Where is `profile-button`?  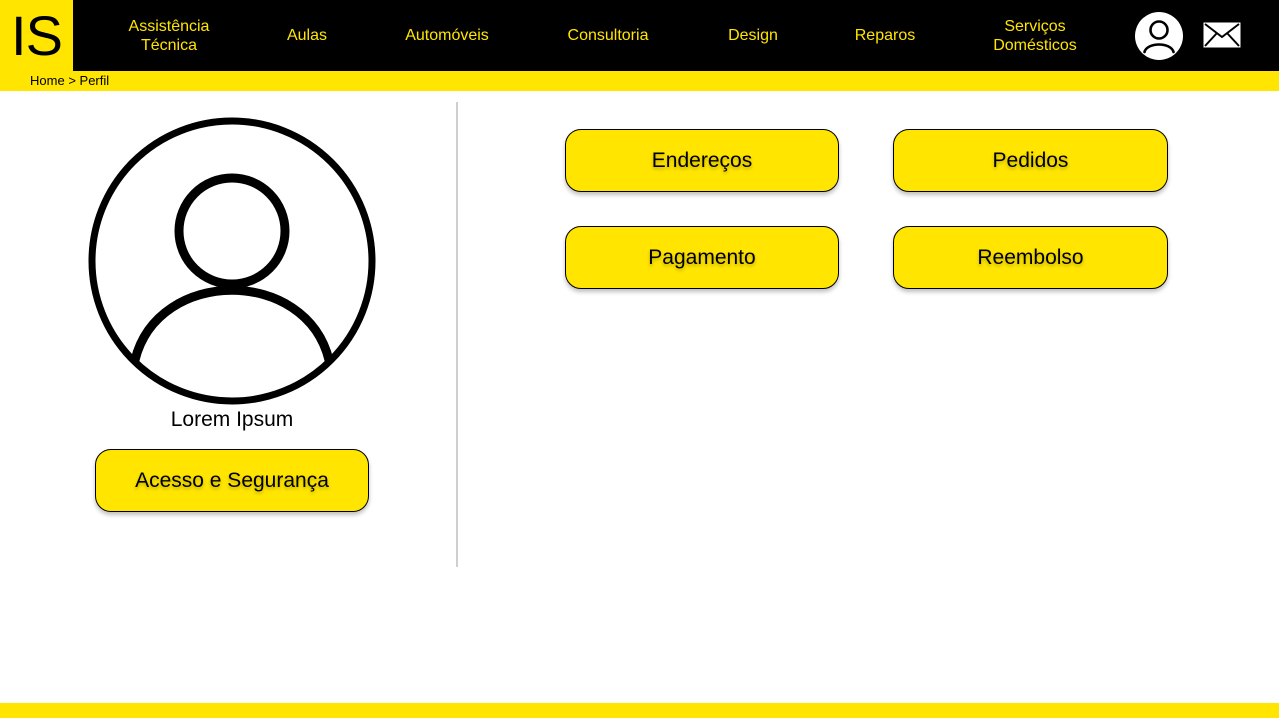
profile-button is located at coordinates (1159, 36).